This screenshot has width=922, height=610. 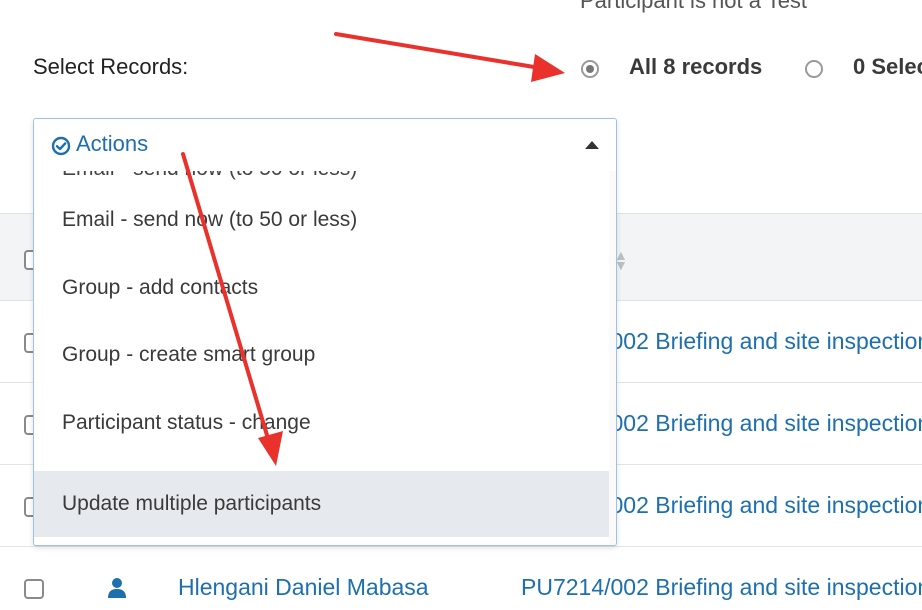 I want to click on arrow-head-icon, so click(x=548, y=68).